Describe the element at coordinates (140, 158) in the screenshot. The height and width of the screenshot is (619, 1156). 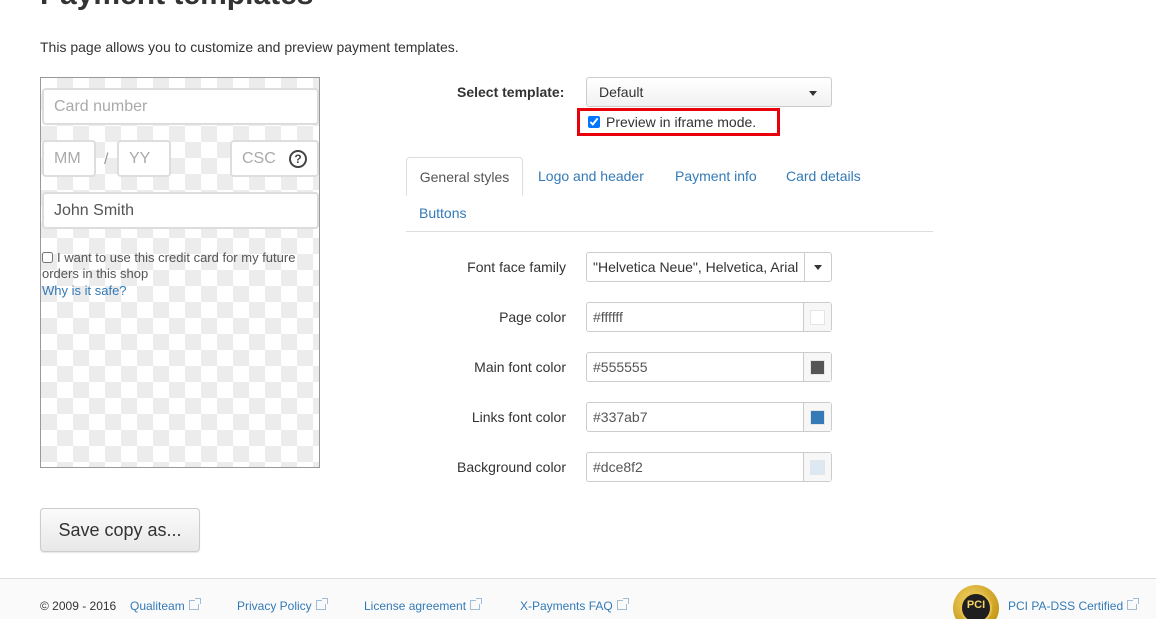
I see `expiry-year-placeholder: YY` at that location.